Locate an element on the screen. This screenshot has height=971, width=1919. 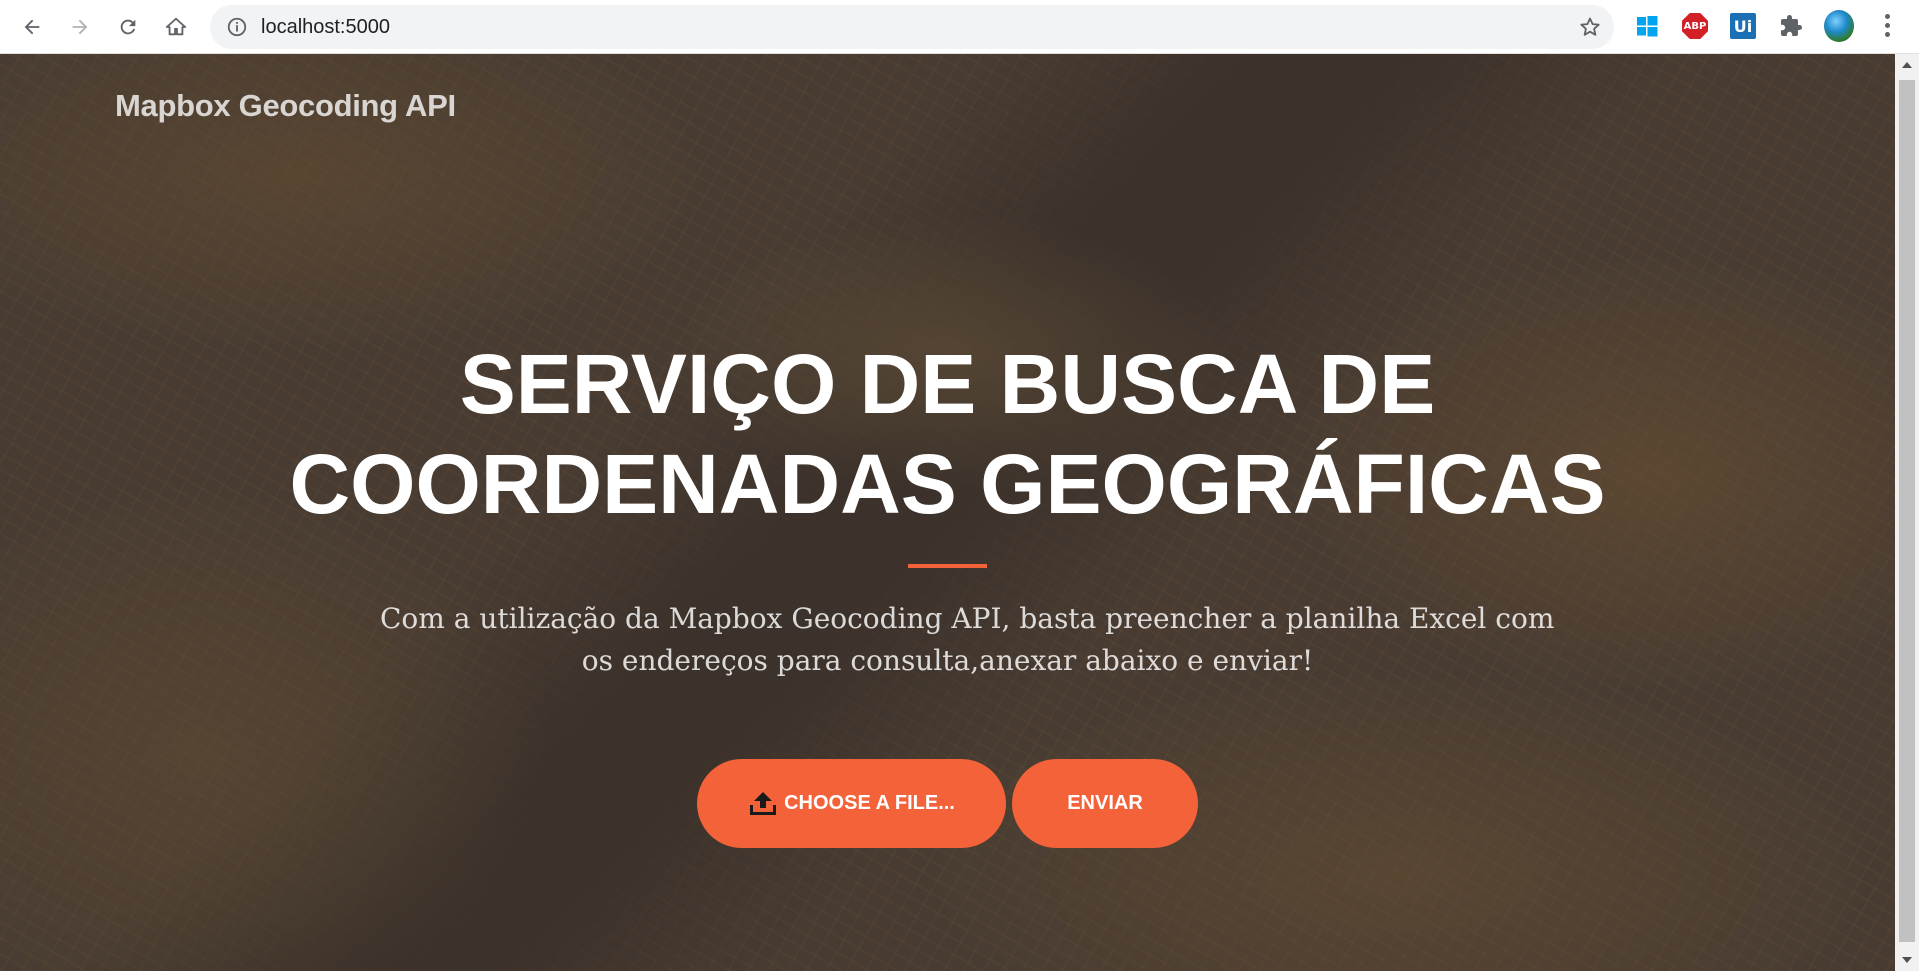
vertical-scrollbar is located at coordinates (1907, 512).